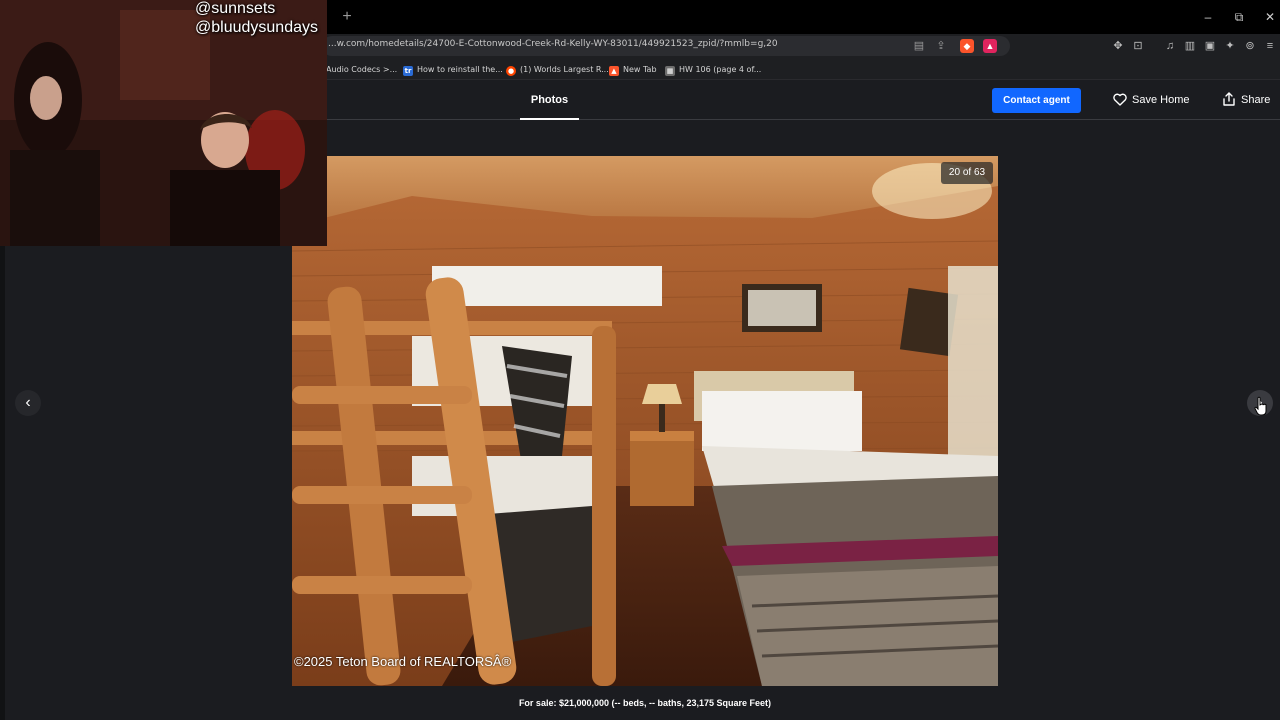  I want to click on reddit-icon: ●, so click(511, 71).